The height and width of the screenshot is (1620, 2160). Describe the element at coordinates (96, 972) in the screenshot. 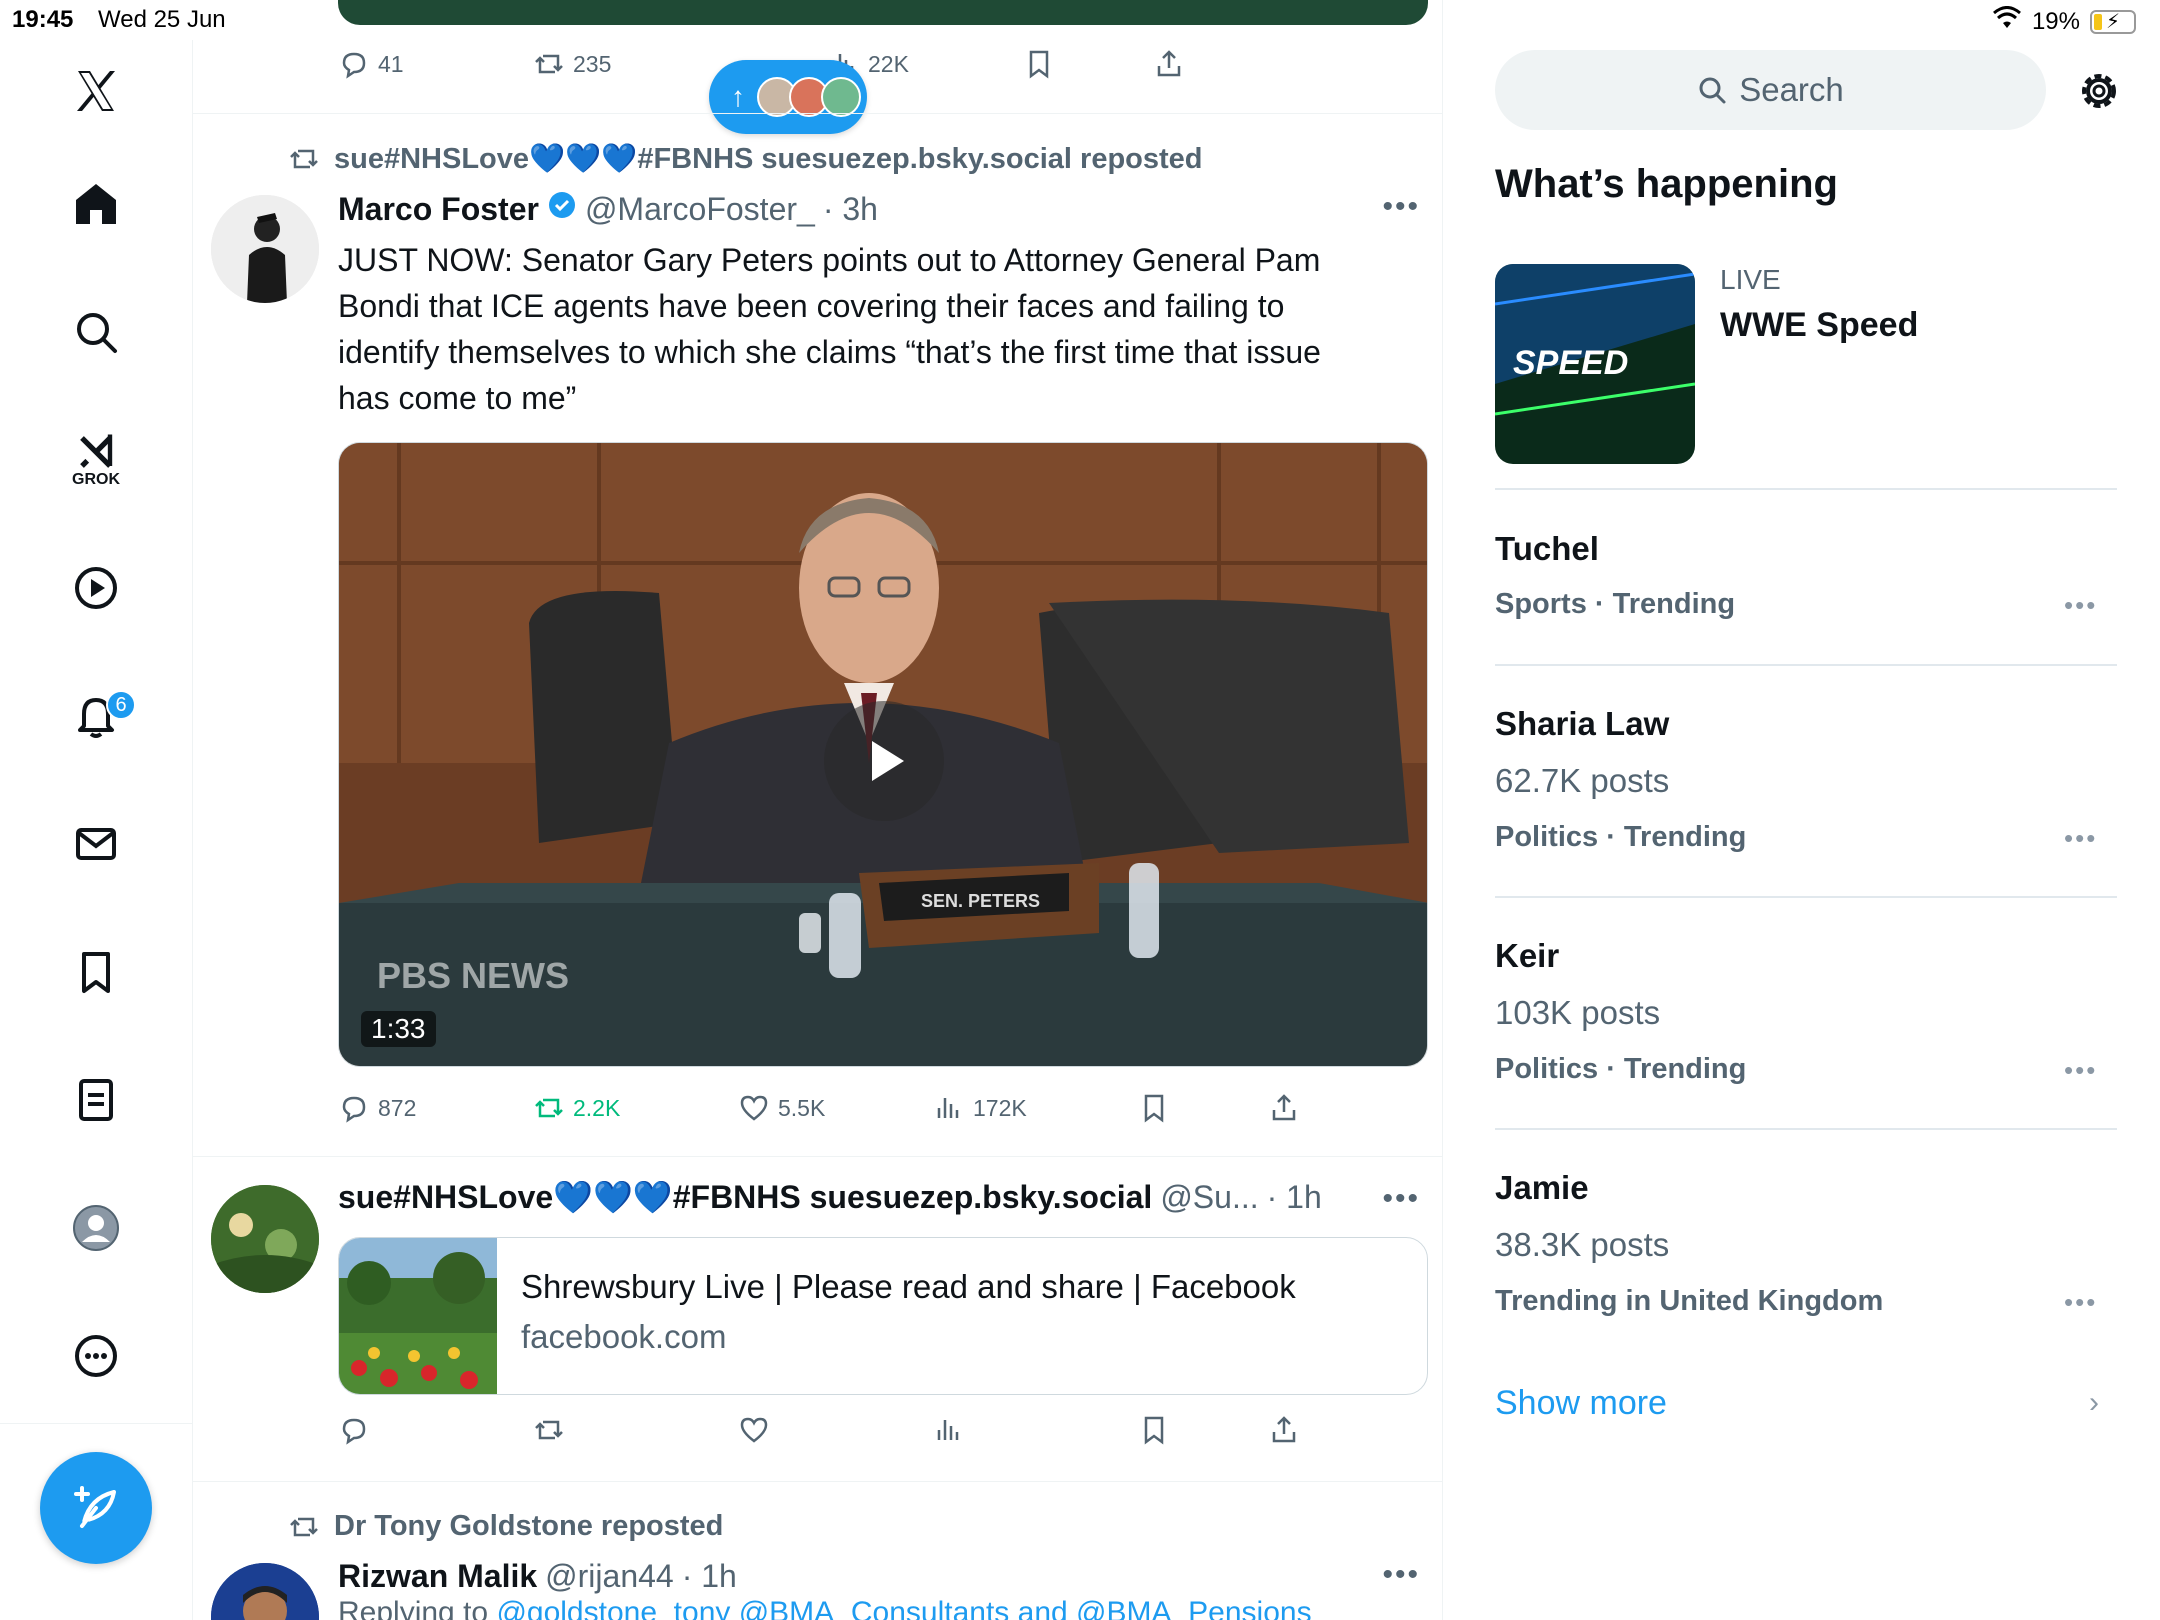

I see `bookmarks-icon` at that location.